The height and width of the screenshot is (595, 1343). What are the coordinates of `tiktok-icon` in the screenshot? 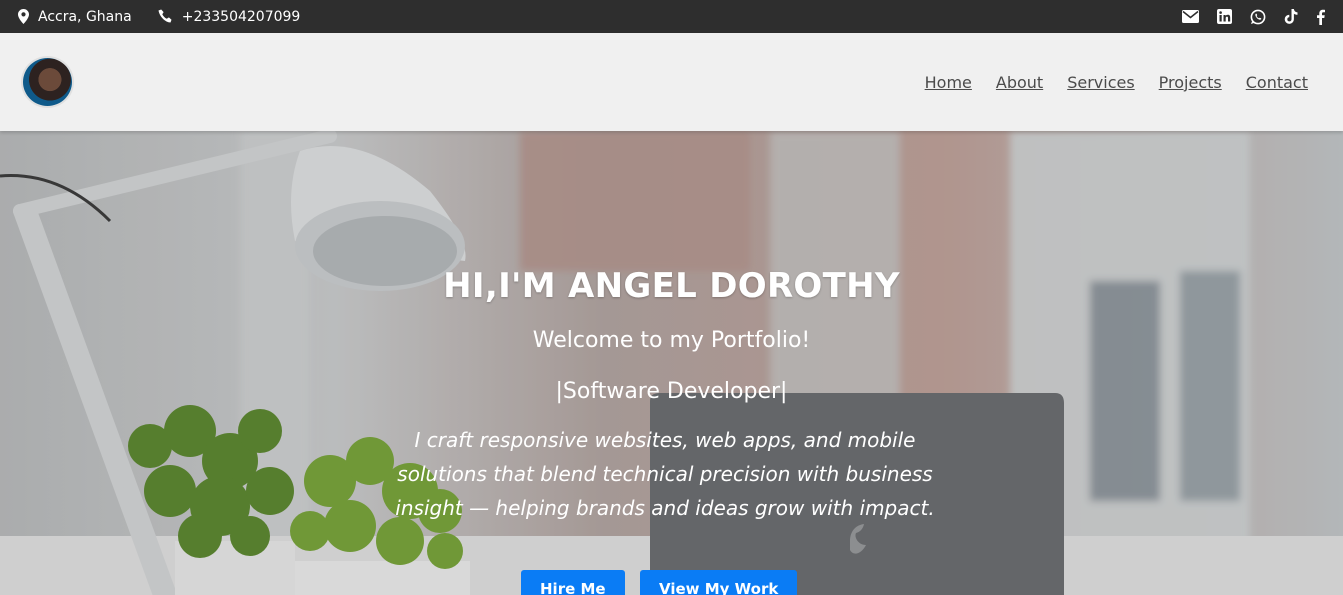 It's located at (1291, 16).